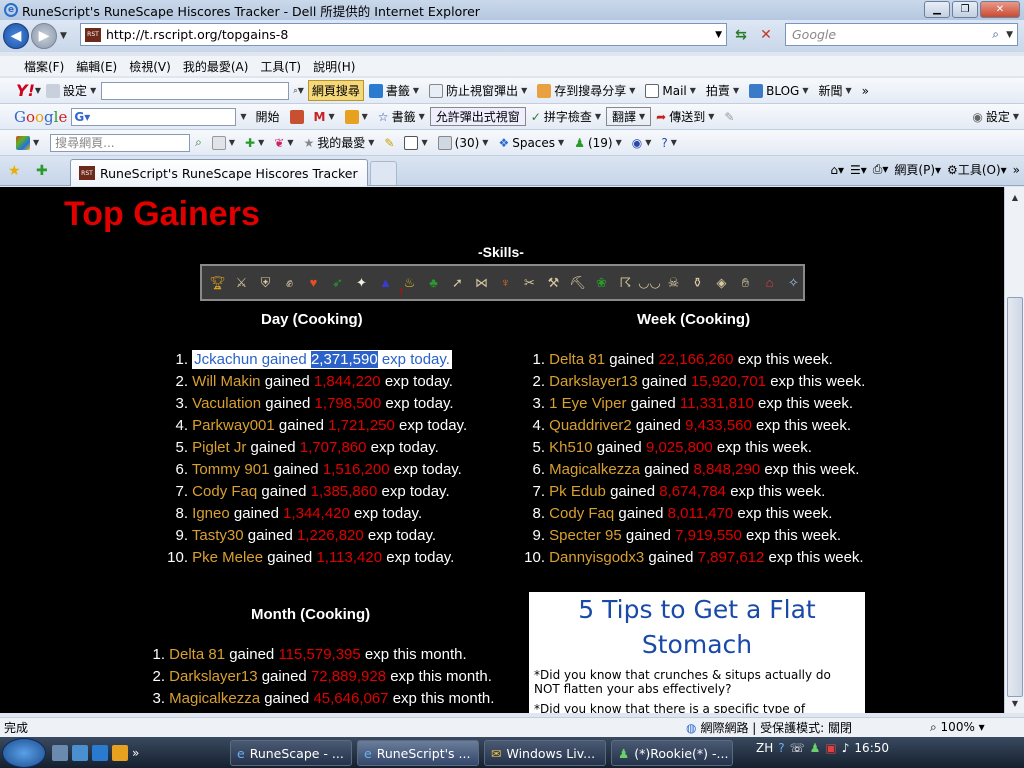 This screenshot has width=1024, height=768. I want to click on network-tray-icon: ☏, so click(797, 748).